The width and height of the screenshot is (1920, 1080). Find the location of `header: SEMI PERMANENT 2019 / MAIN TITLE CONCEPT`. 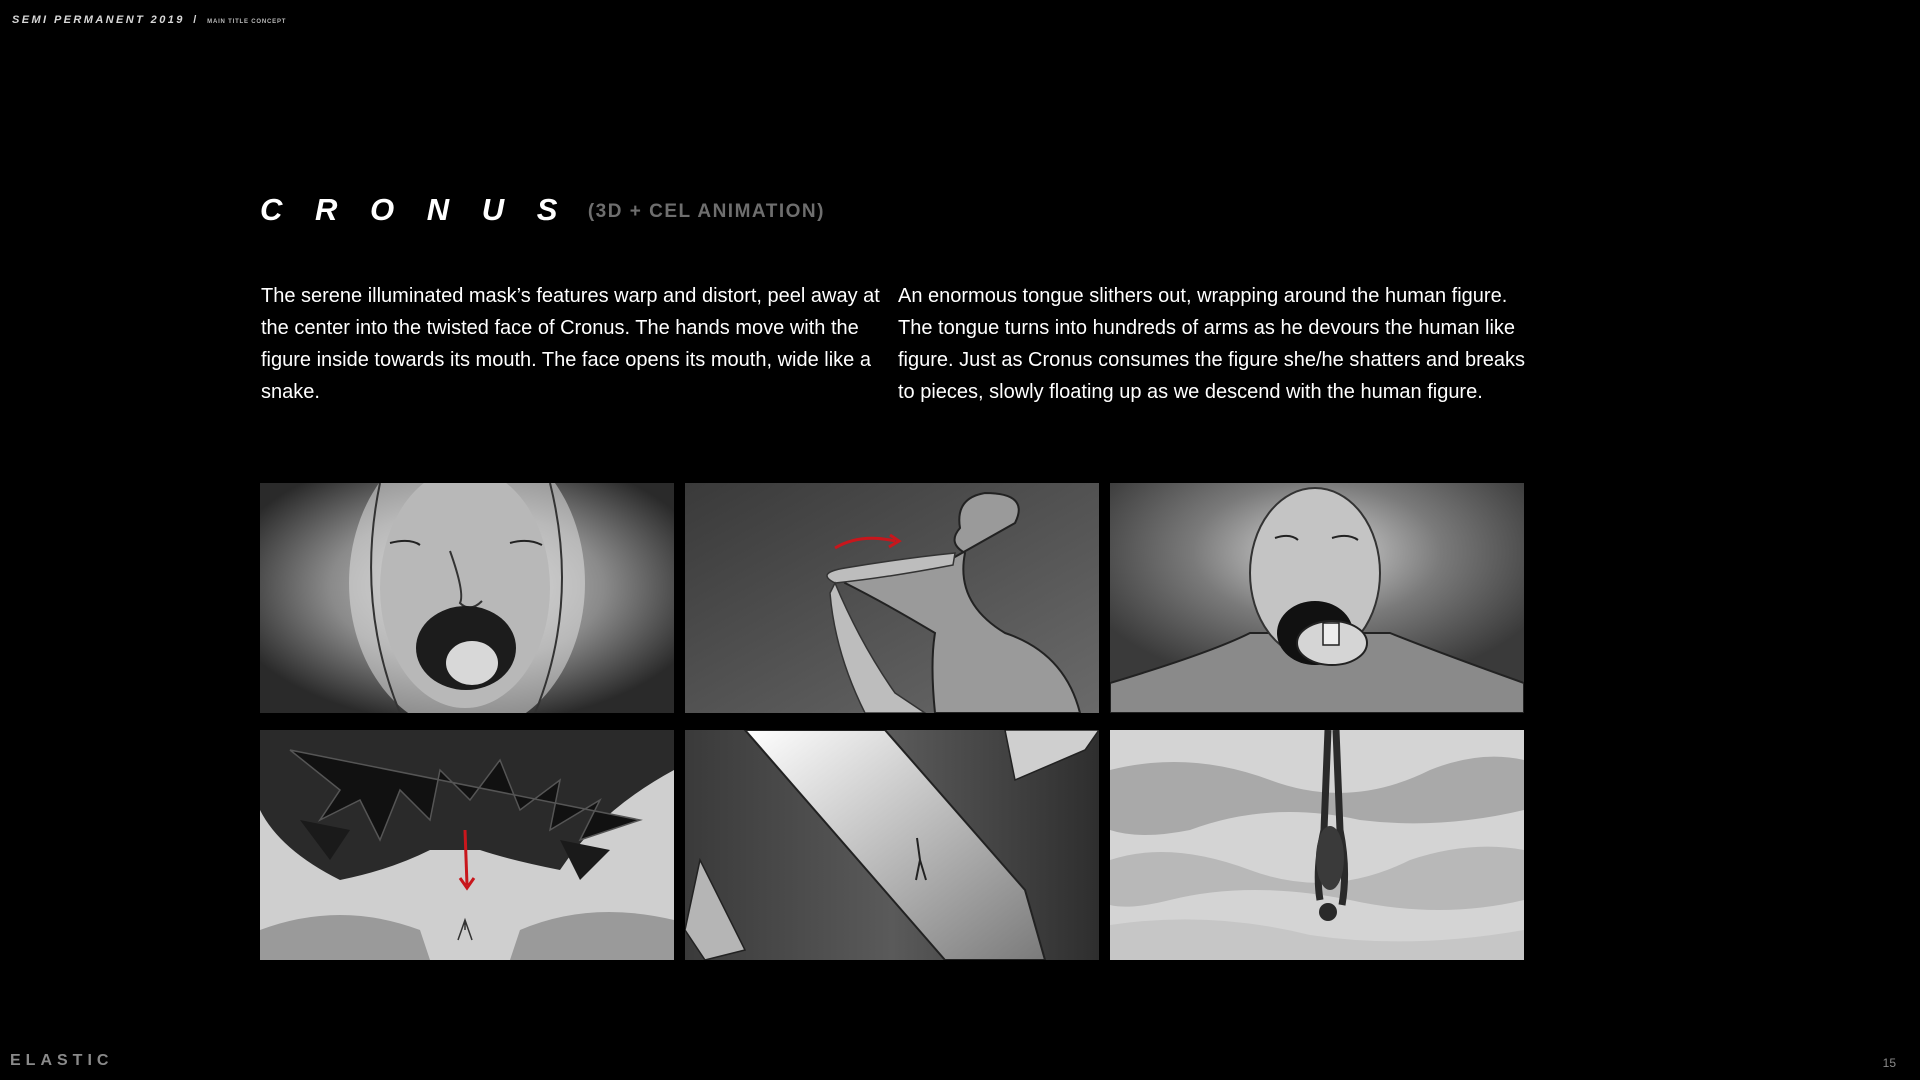

header: SEMI PERMANENT 2019 / MAIN TITLE CONCEPT is located at coordinates (149, 20).